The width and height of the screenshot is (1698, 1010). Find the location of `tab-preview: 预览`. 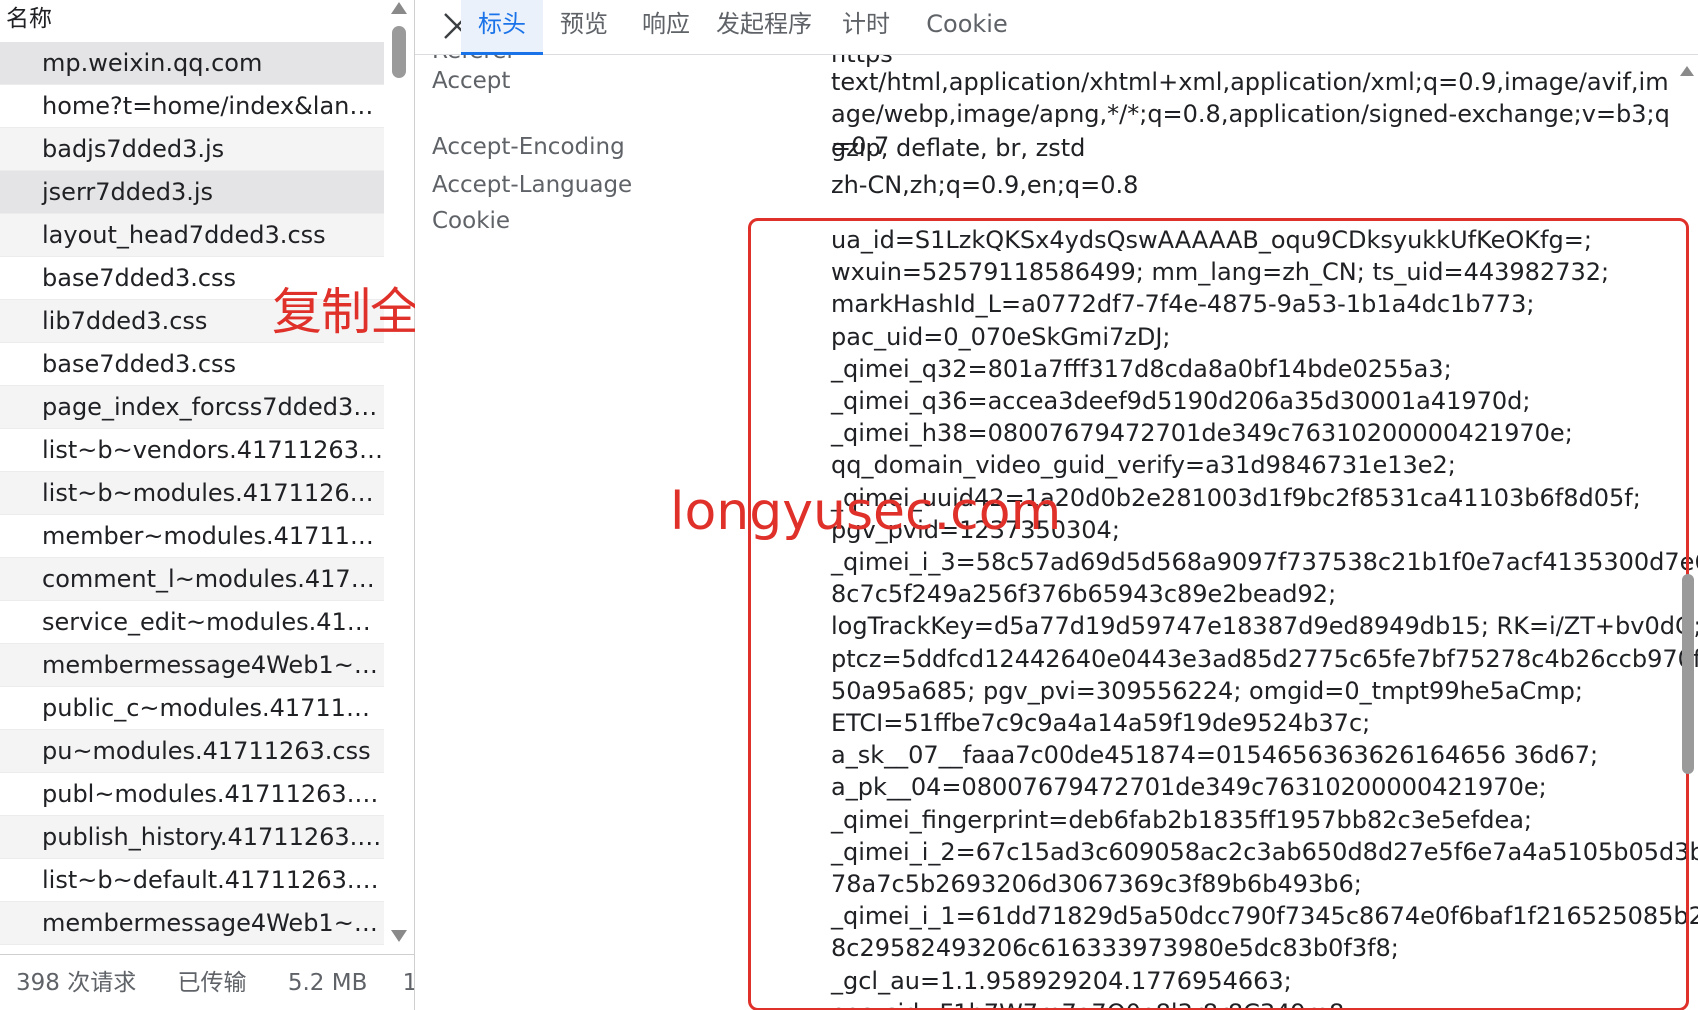

tab-preview: 预览 is located at coordinates (584, 26).